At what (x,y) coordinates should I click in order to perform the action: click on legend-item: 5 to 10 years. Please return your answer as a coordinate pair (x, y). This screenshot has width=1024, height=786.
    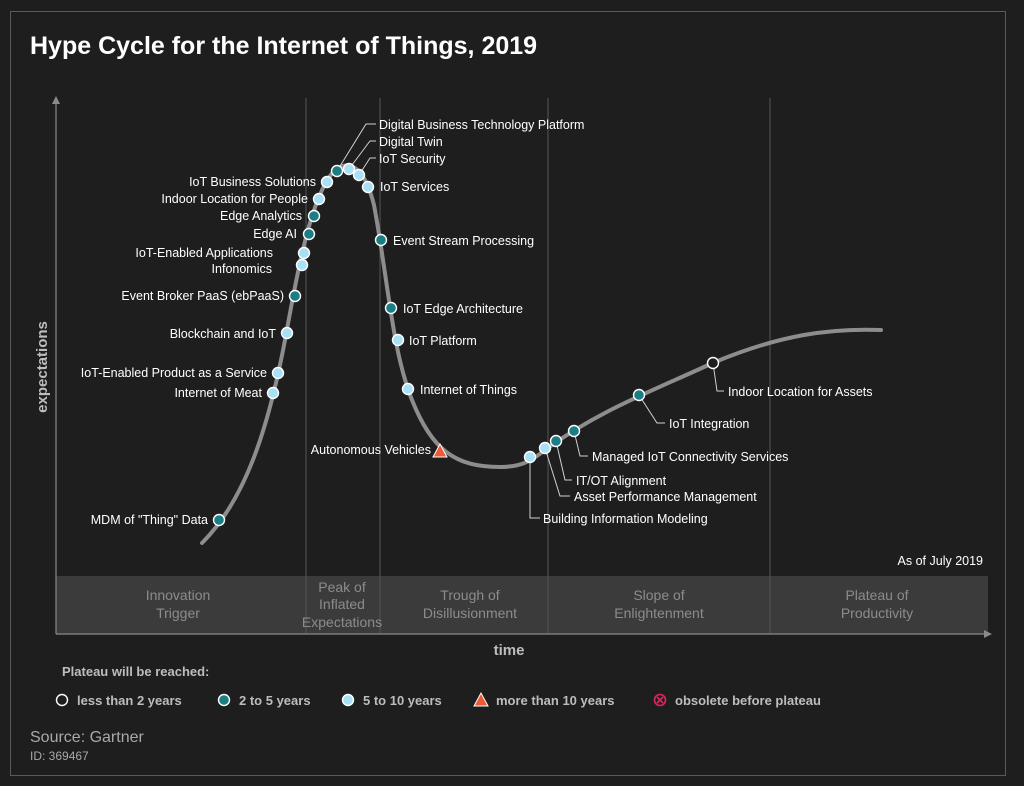
    Looking at the image, I should click on (391, 700).